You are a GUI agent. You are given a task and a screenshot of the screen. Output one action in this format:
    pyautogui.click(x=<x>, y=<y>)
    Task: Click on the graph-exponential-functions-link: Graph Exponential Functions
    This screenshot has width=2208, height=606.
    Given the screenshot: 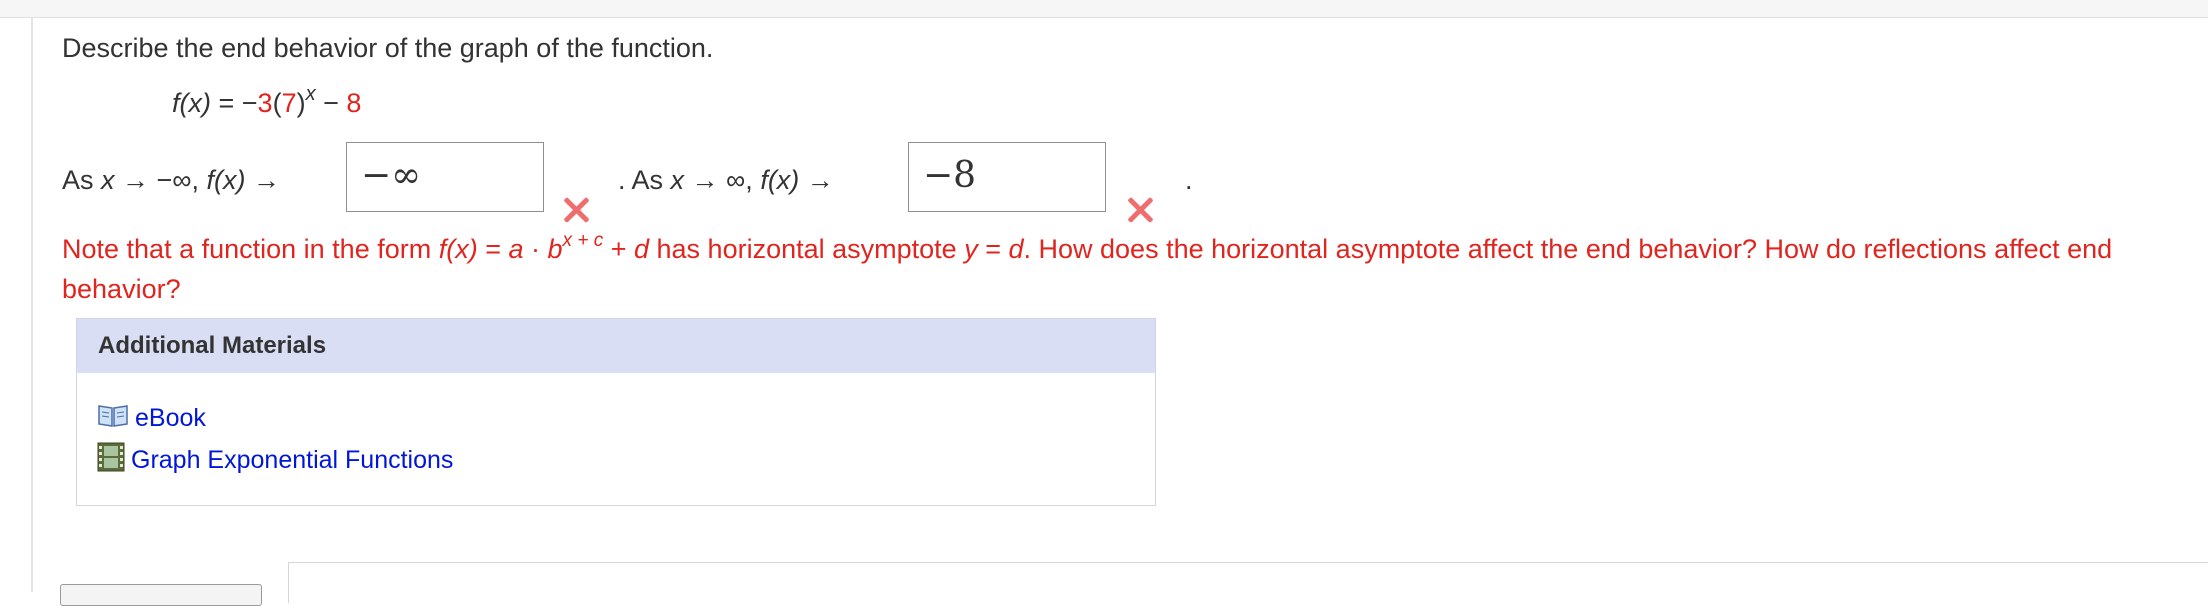 What is the action you would take?
    pyautogui.click(x=275, y=460)
    